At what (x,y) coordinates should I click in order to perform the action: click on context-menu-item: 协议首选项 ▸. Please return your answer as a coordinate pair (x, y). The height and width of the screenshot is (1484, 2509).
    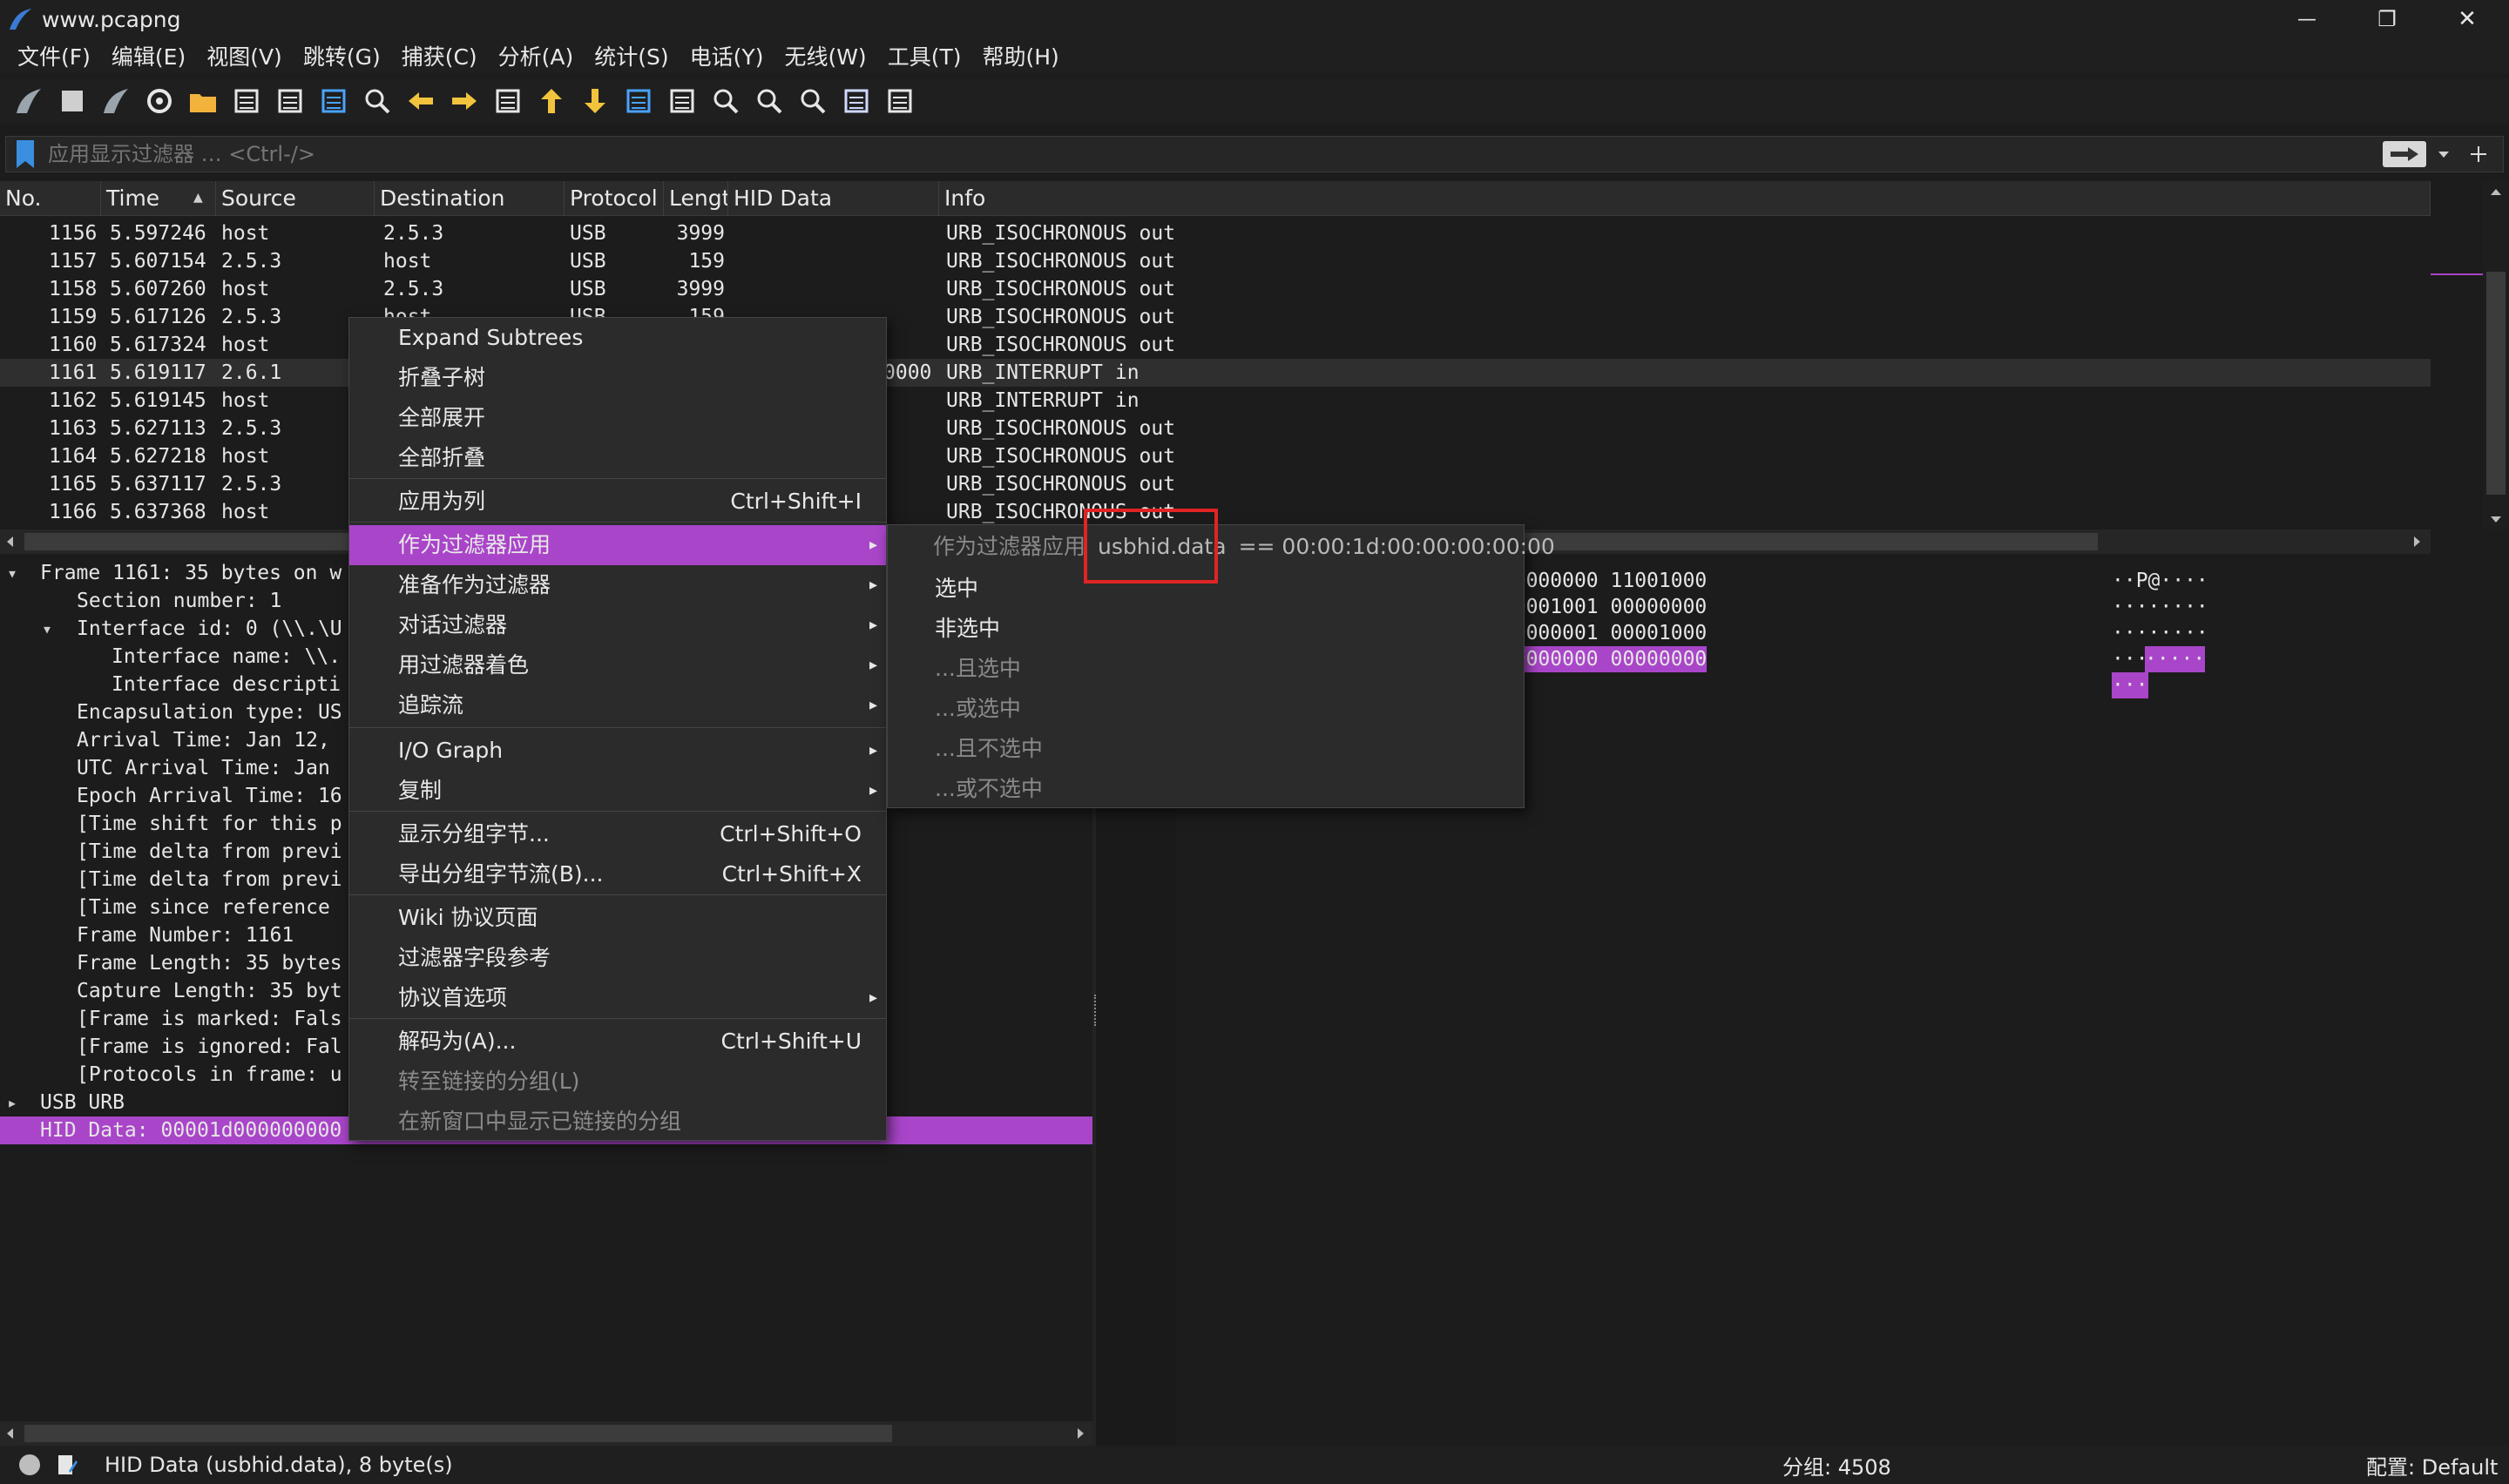
    Looking at the image, I should click on (617, 998).